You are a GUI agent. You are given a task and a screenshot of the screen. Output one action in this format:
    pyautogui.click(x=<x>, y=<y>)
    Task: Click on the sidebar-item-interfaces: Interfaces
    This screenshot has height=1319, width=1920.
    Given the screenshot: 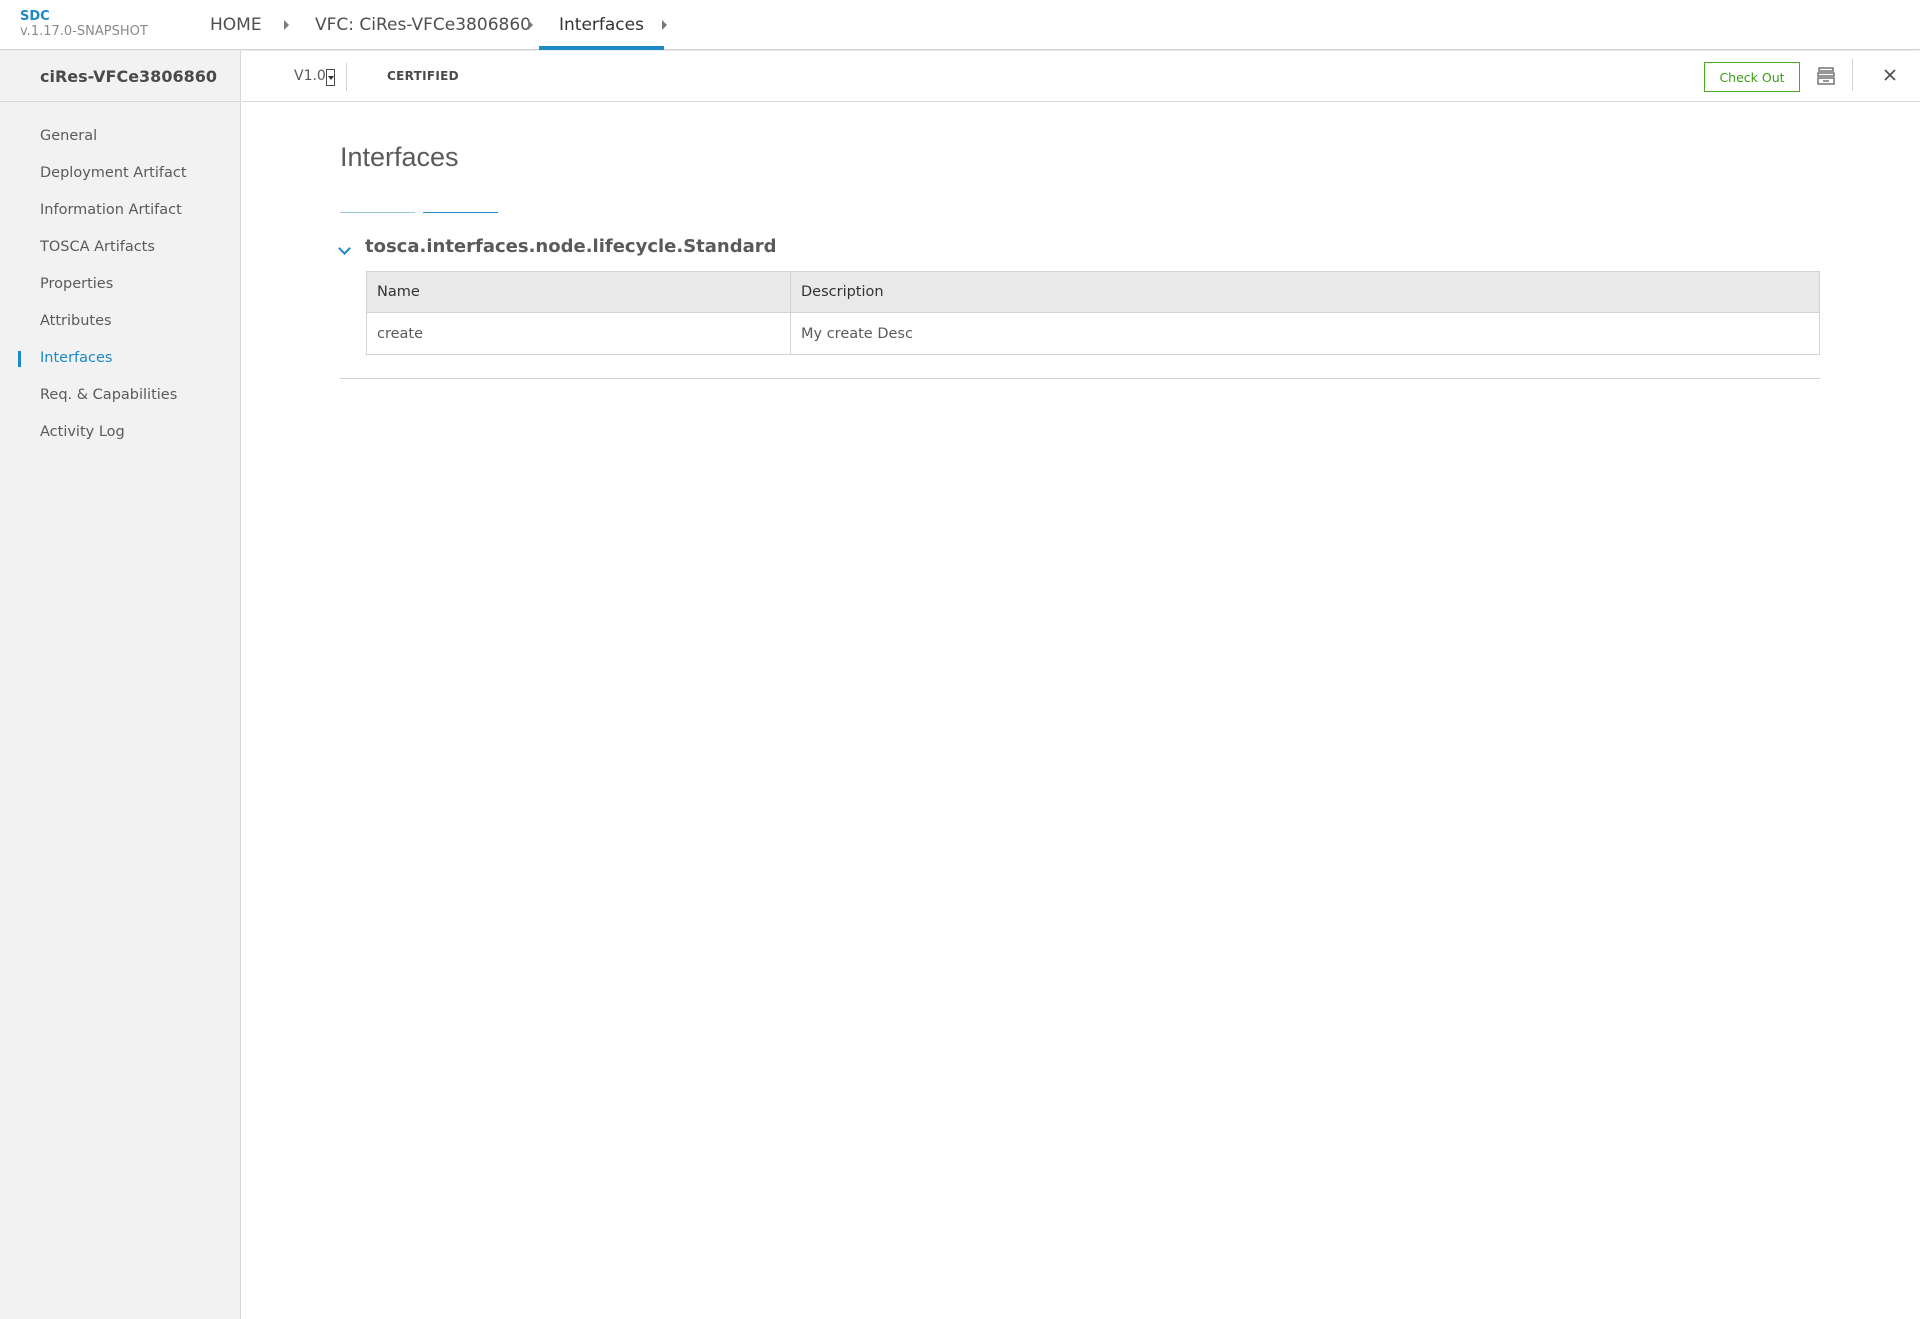 What is the action you would take?
    pyautogui.click(x=76, y=358)
    